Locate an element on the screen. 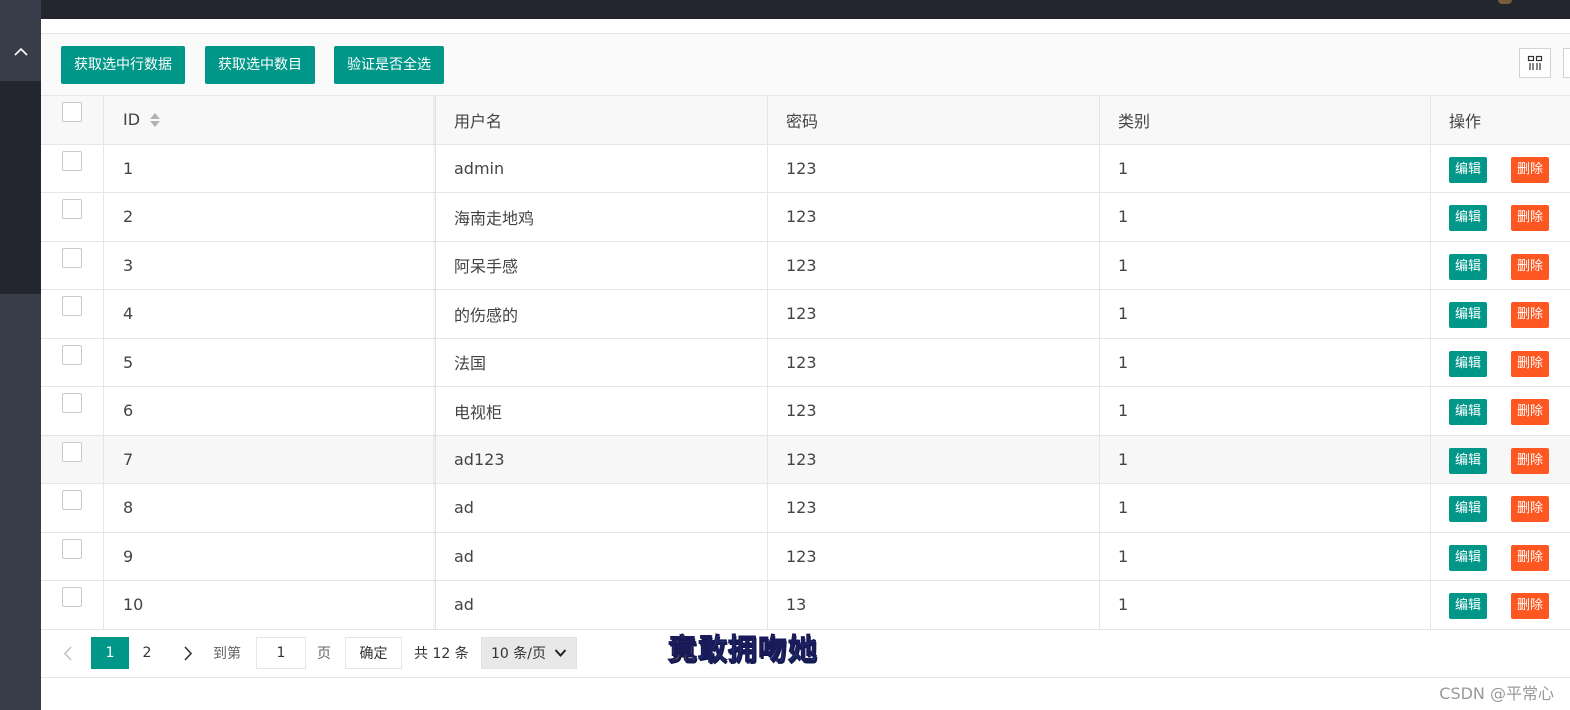  cell-username: 电视柜 is located at coordinates (601, 411).